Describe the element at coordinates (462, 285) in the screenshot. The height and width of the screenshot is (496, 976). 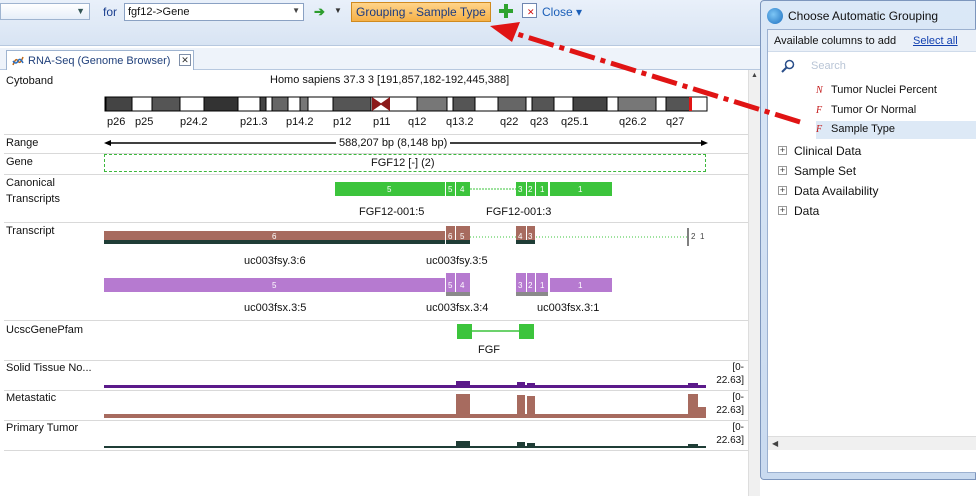
I see `svg-text: 4` at that location.